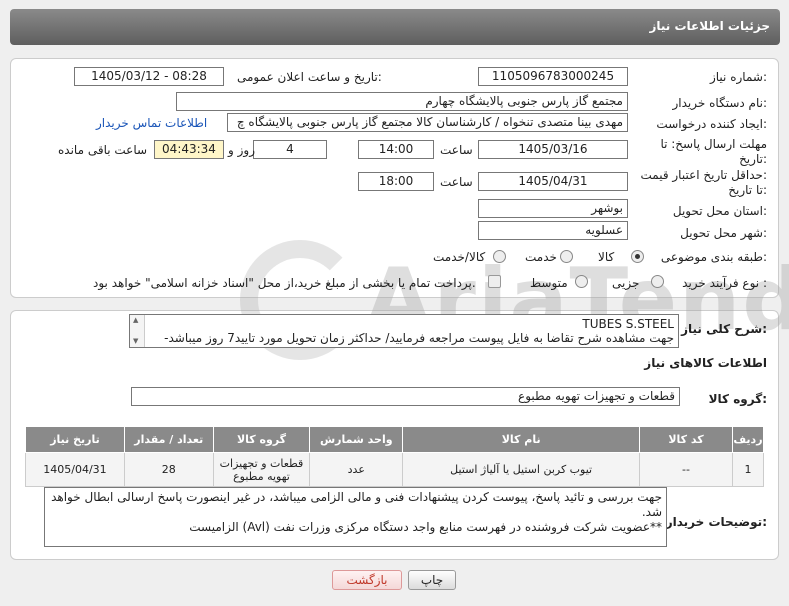 The height and width of the screenshot is (606, 789). What do you see at coordinates (566, 256) in the screenshot?
I see `category-radio-service` at bounding box center [566, 256].